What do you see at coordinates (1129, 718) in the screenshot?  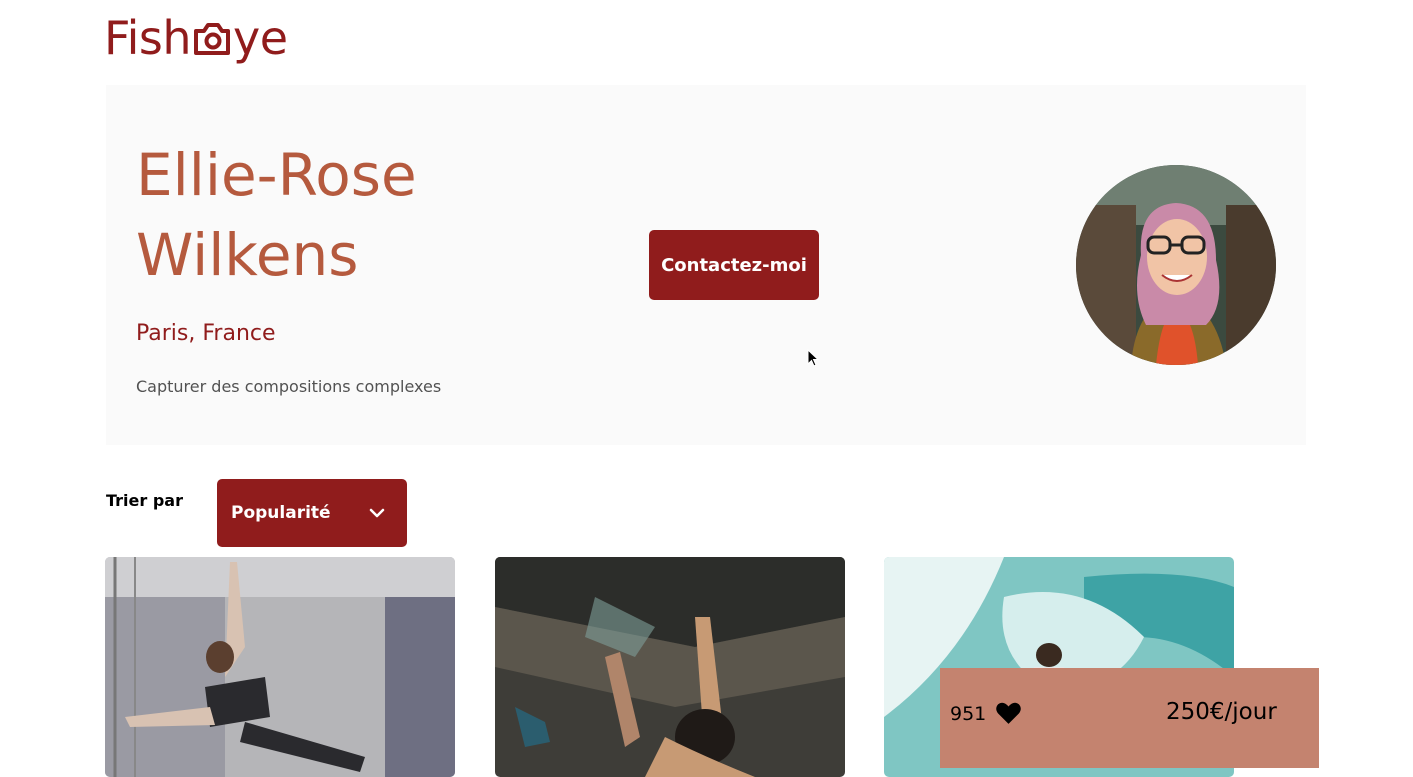 I see `likes-price-box: 951 250€/jour` at bounding box center [1129, 718].